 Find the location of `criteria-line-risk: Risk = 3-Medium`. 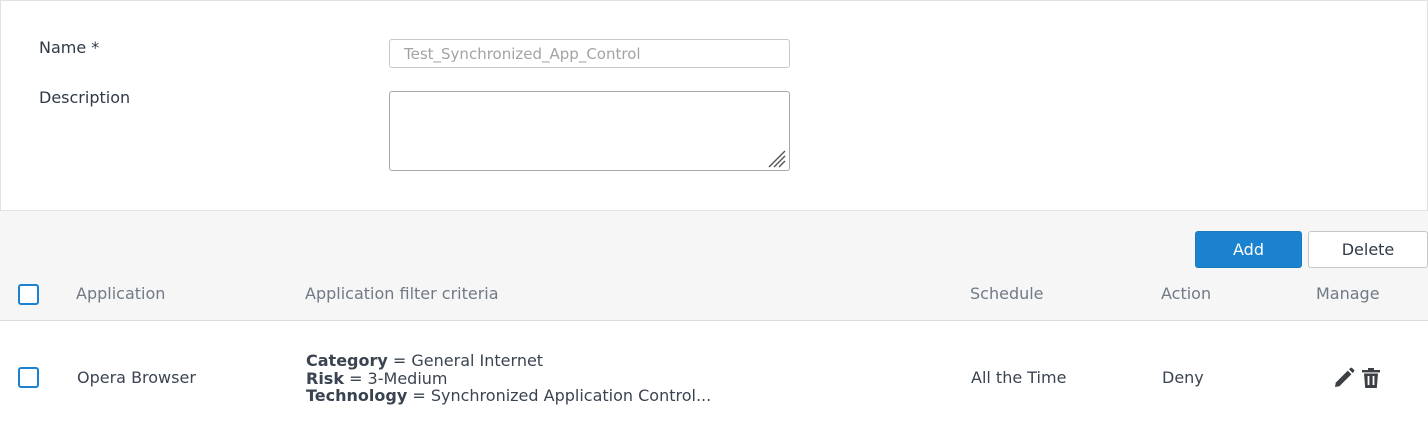

criteria-line-risk: Risk = 3-Medium is located at coordinates (508, 378).